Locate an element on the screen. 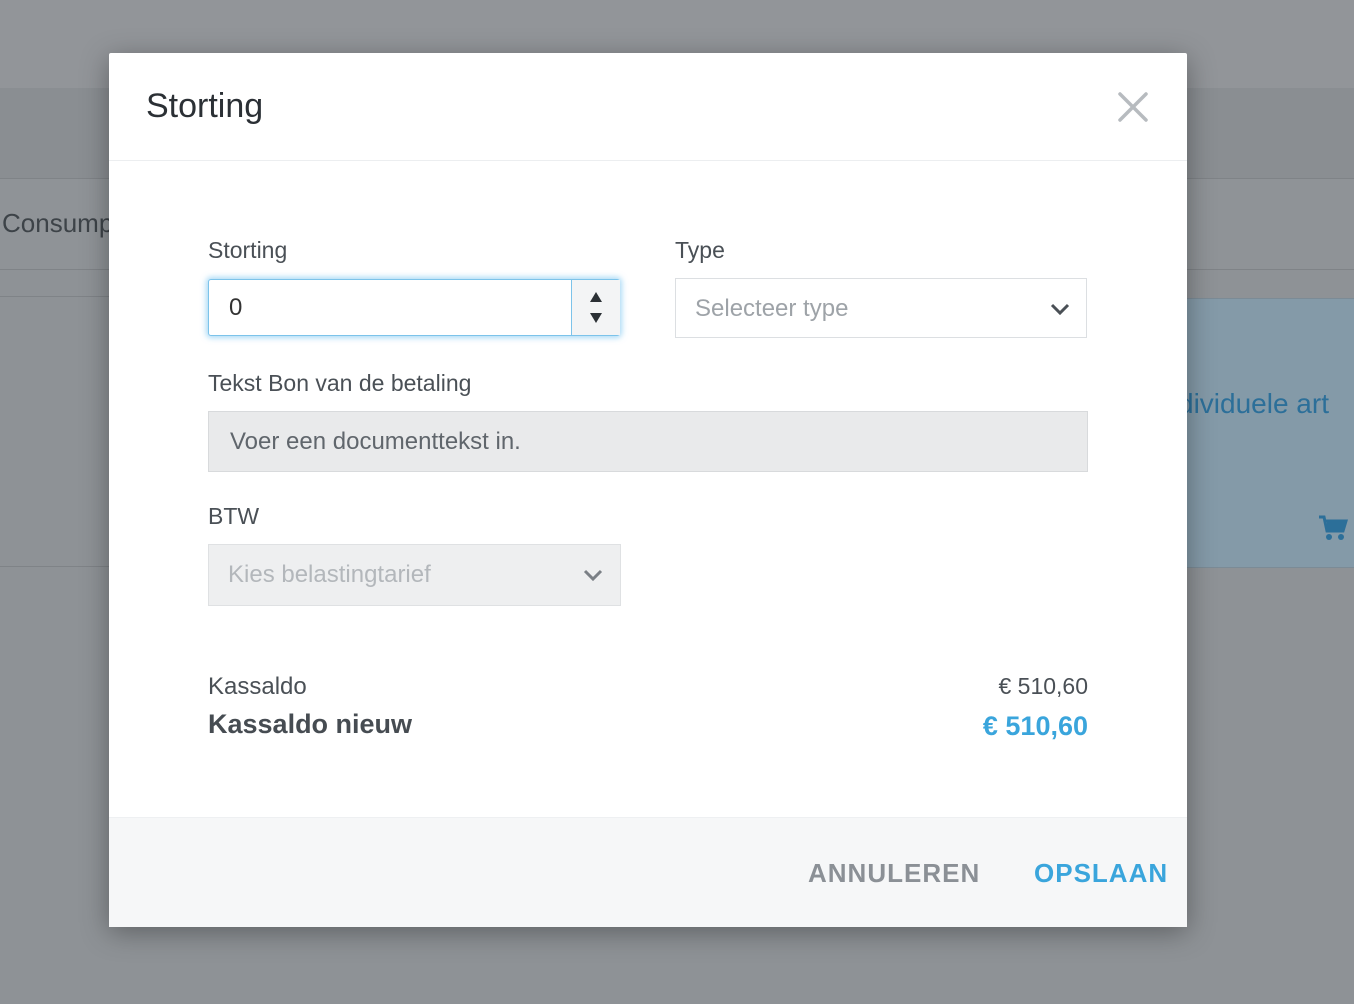 The image size is (1354, 1004). document-text-label: Tekst Bon van de betaling is located at coordinates (340, 383).